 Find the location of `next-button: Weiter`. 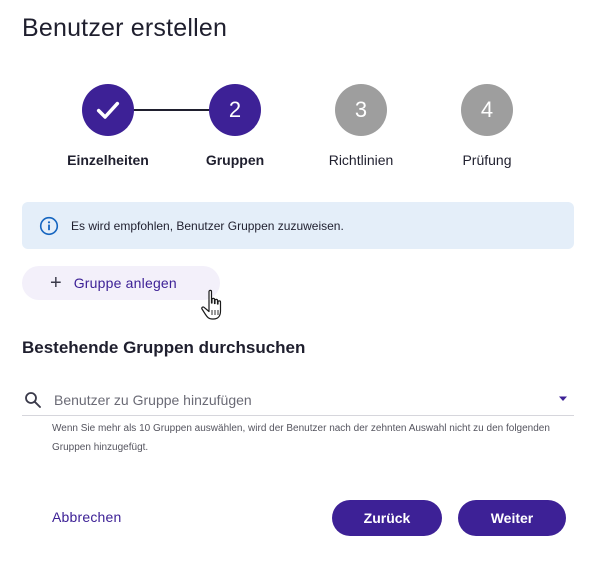

next-button: Weiter is located at coordinates (512, 518).